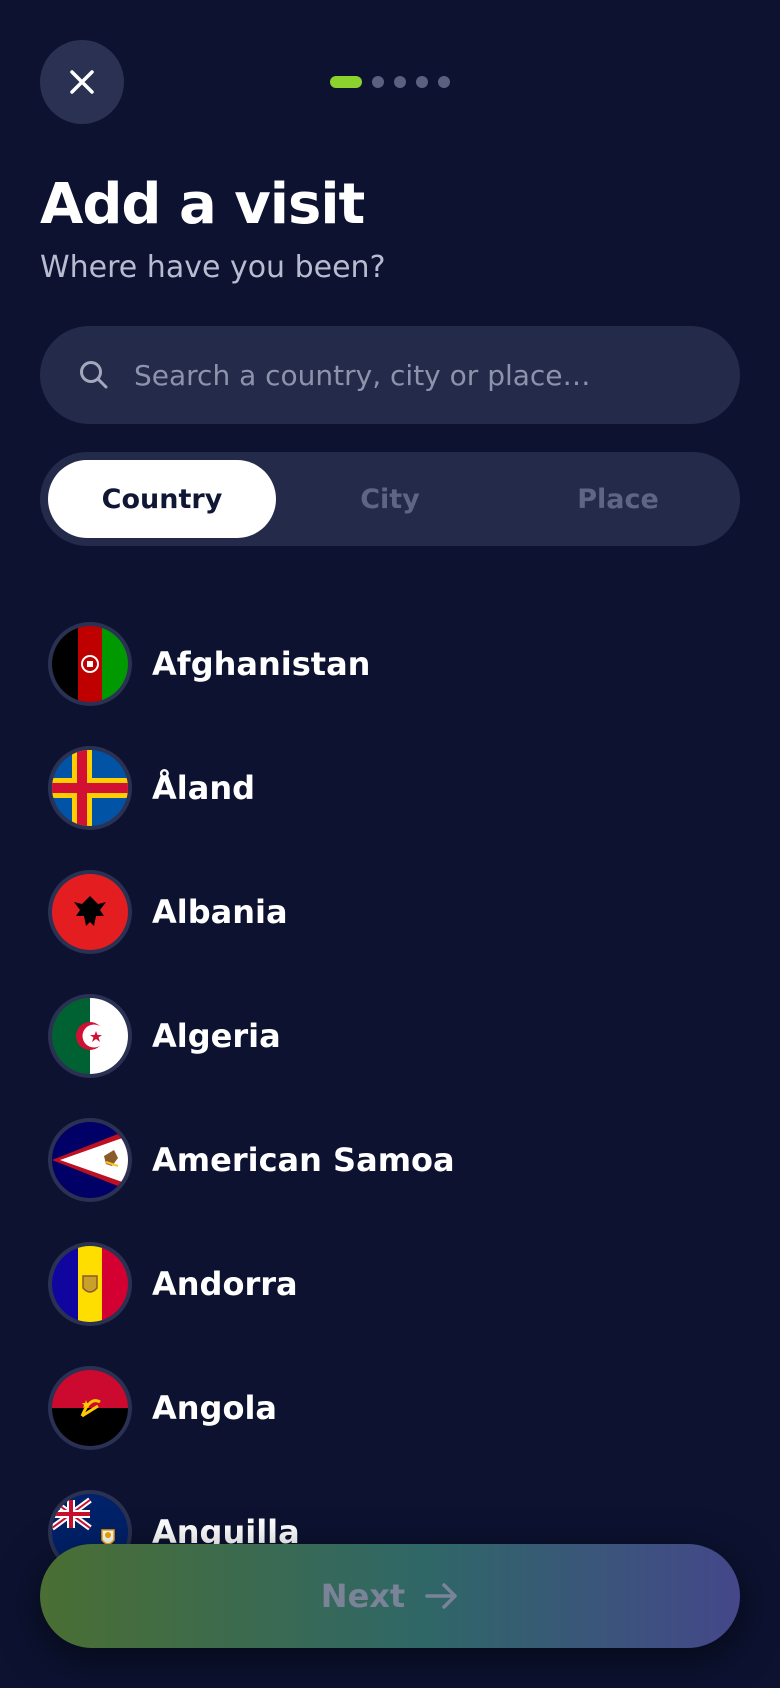 This screenshot has width=780, height=1688. I want to click on arrow-right-icon, so click(442, 1596).